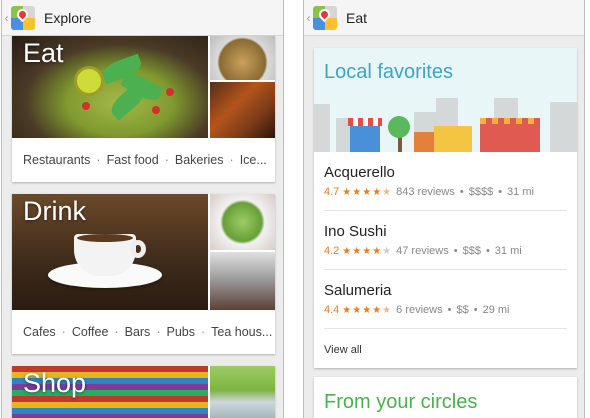 This screenshot has width=590, height=418. What do you see at coordinates (55, 383) in the screenshot?
I see `shop-heading: Shop` at bounding box center [55, 383].